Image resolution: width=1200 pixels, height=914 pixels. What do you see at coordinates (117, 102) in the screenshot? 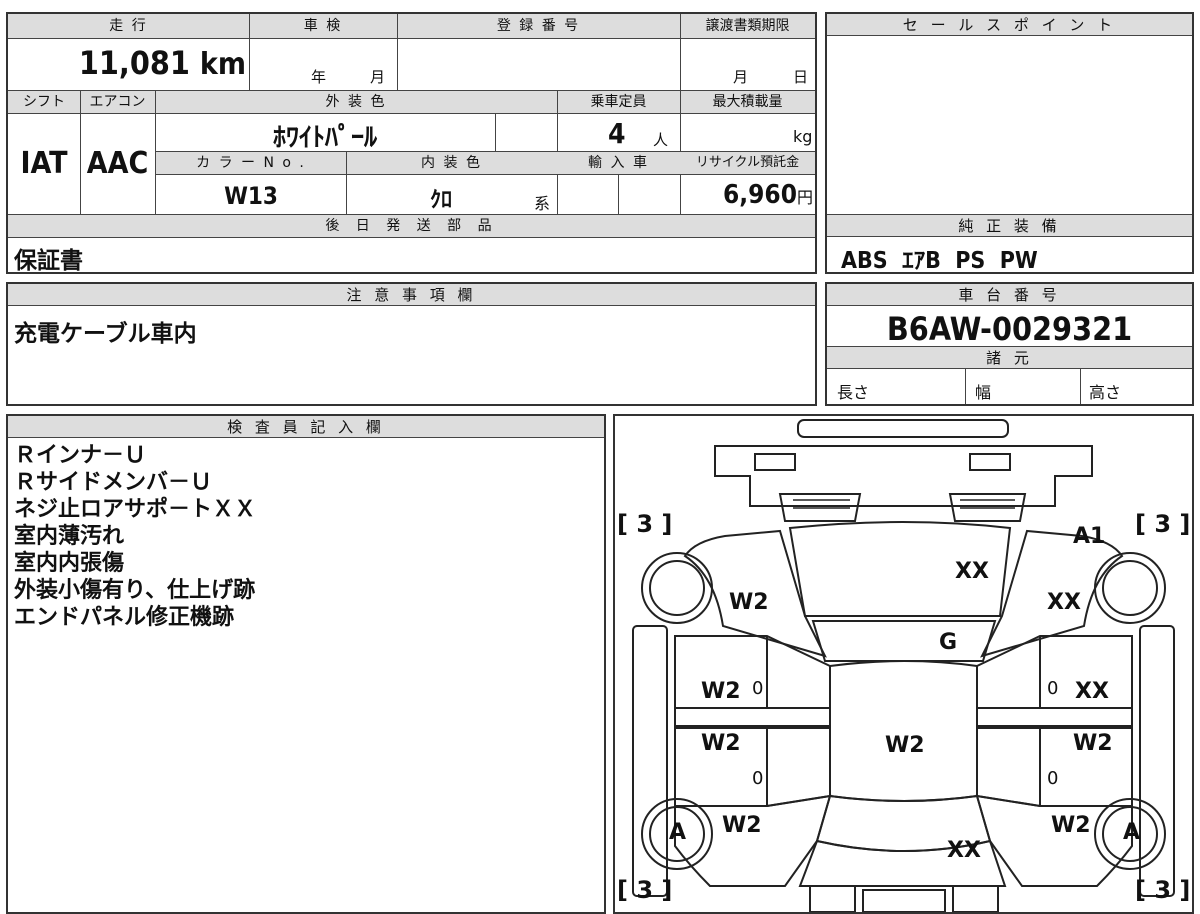
I see `aircon-label: エアコン` at bounding box center [117, 102].